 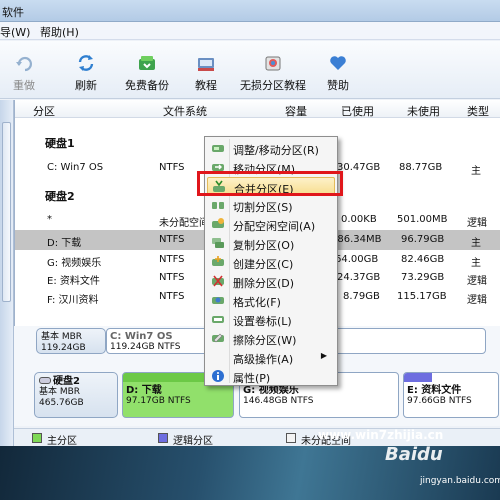 What do you see at coordinates (250, 11) in the screenshot?
I see `title-bar: 软件` at bounding box center [250, 11].